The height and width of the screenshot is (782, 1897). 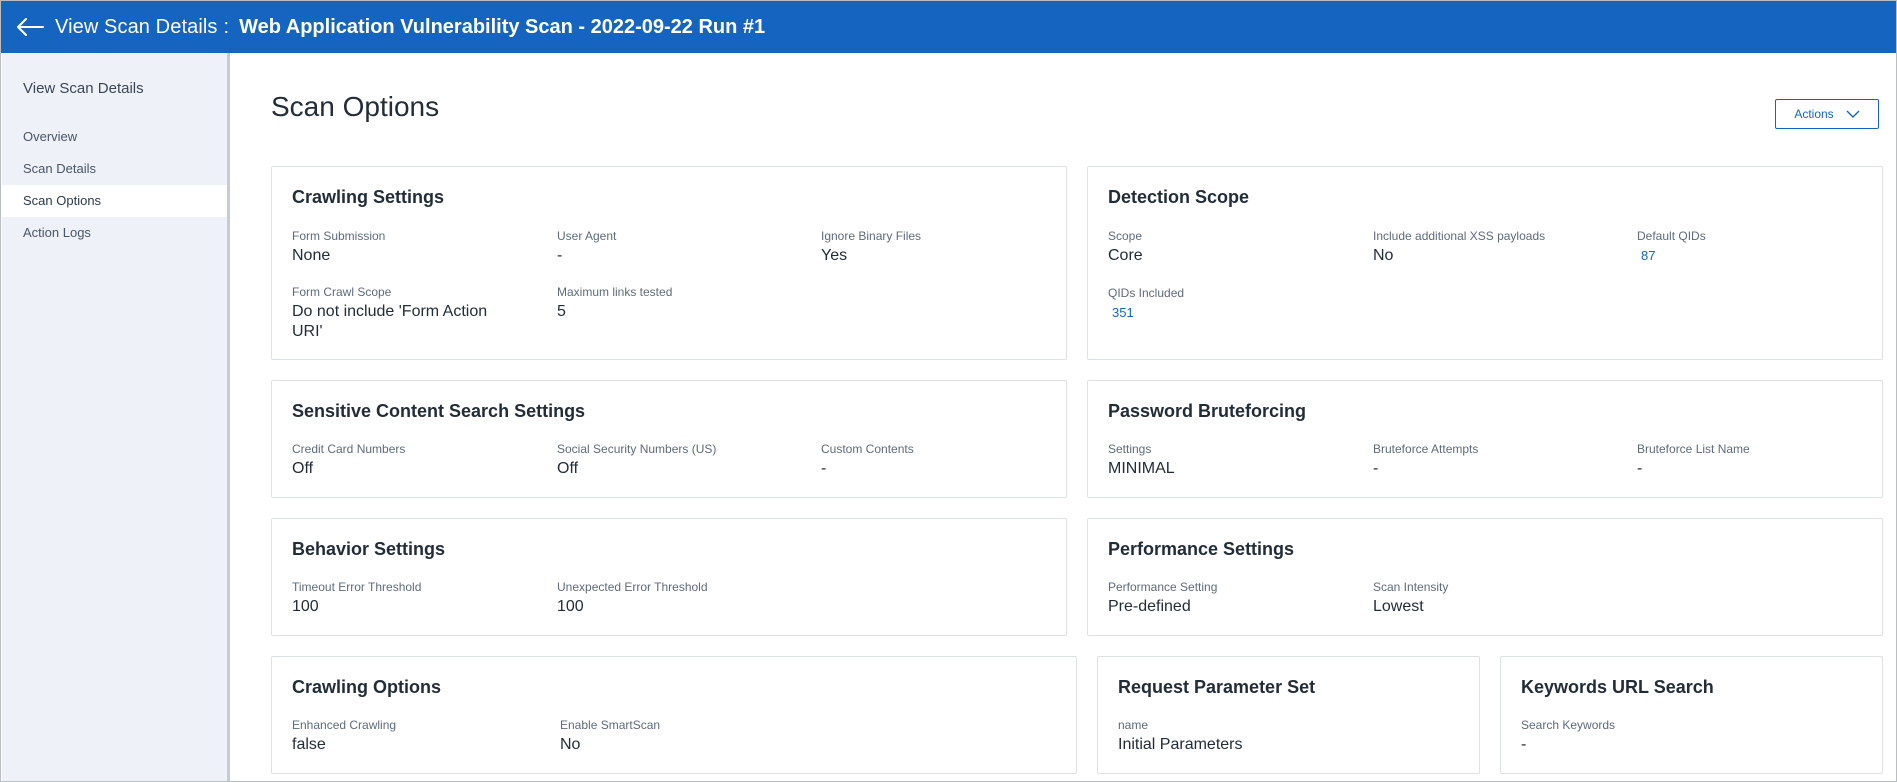 I want to click on card-title: Performance Settings, so click(x=1201, y=549).